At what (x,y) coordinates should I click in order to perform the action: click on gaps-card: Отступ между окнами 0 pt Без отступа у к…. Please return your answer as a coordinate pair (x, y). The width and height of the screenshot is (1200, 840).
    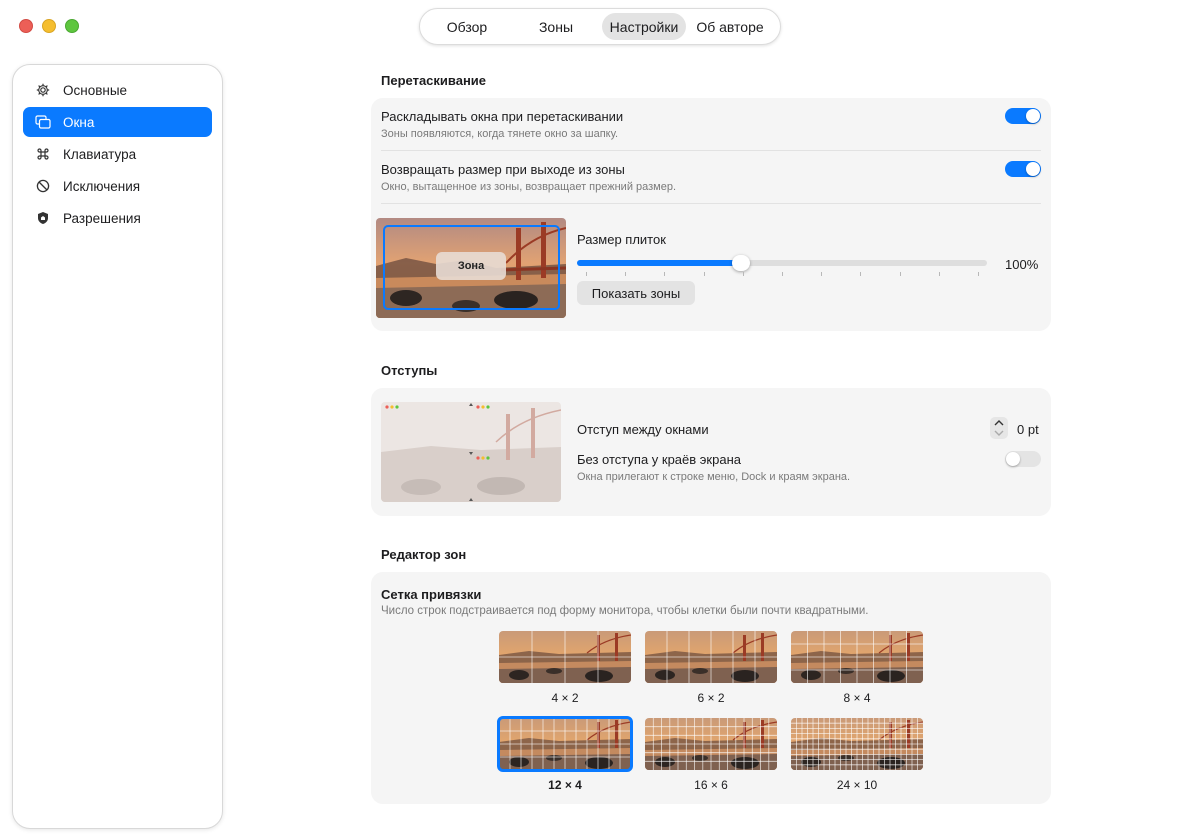
    Looking at the image, I should click on (711, 452).